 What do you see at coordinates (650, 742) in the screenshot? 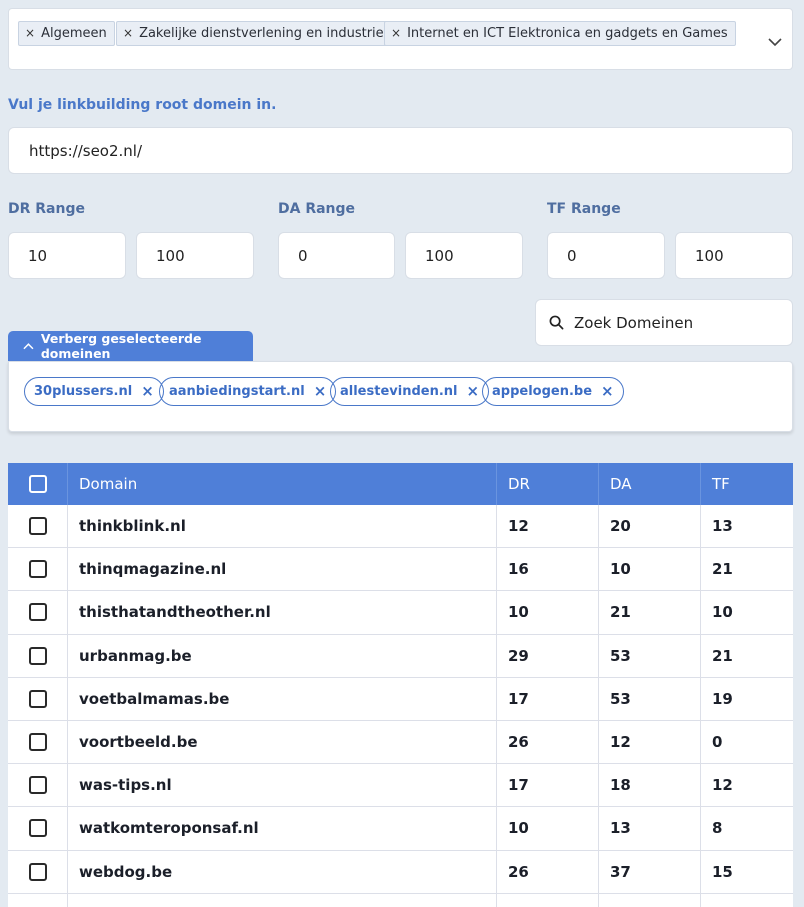
I see `cell-da: 12` at bounding box center [650, 742].